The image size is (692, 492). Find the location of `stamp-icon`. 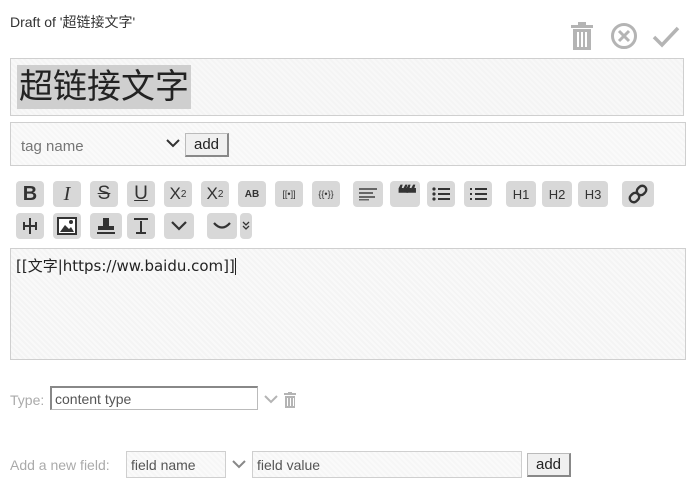

stamp-icon is located at coordinates (106, 226).